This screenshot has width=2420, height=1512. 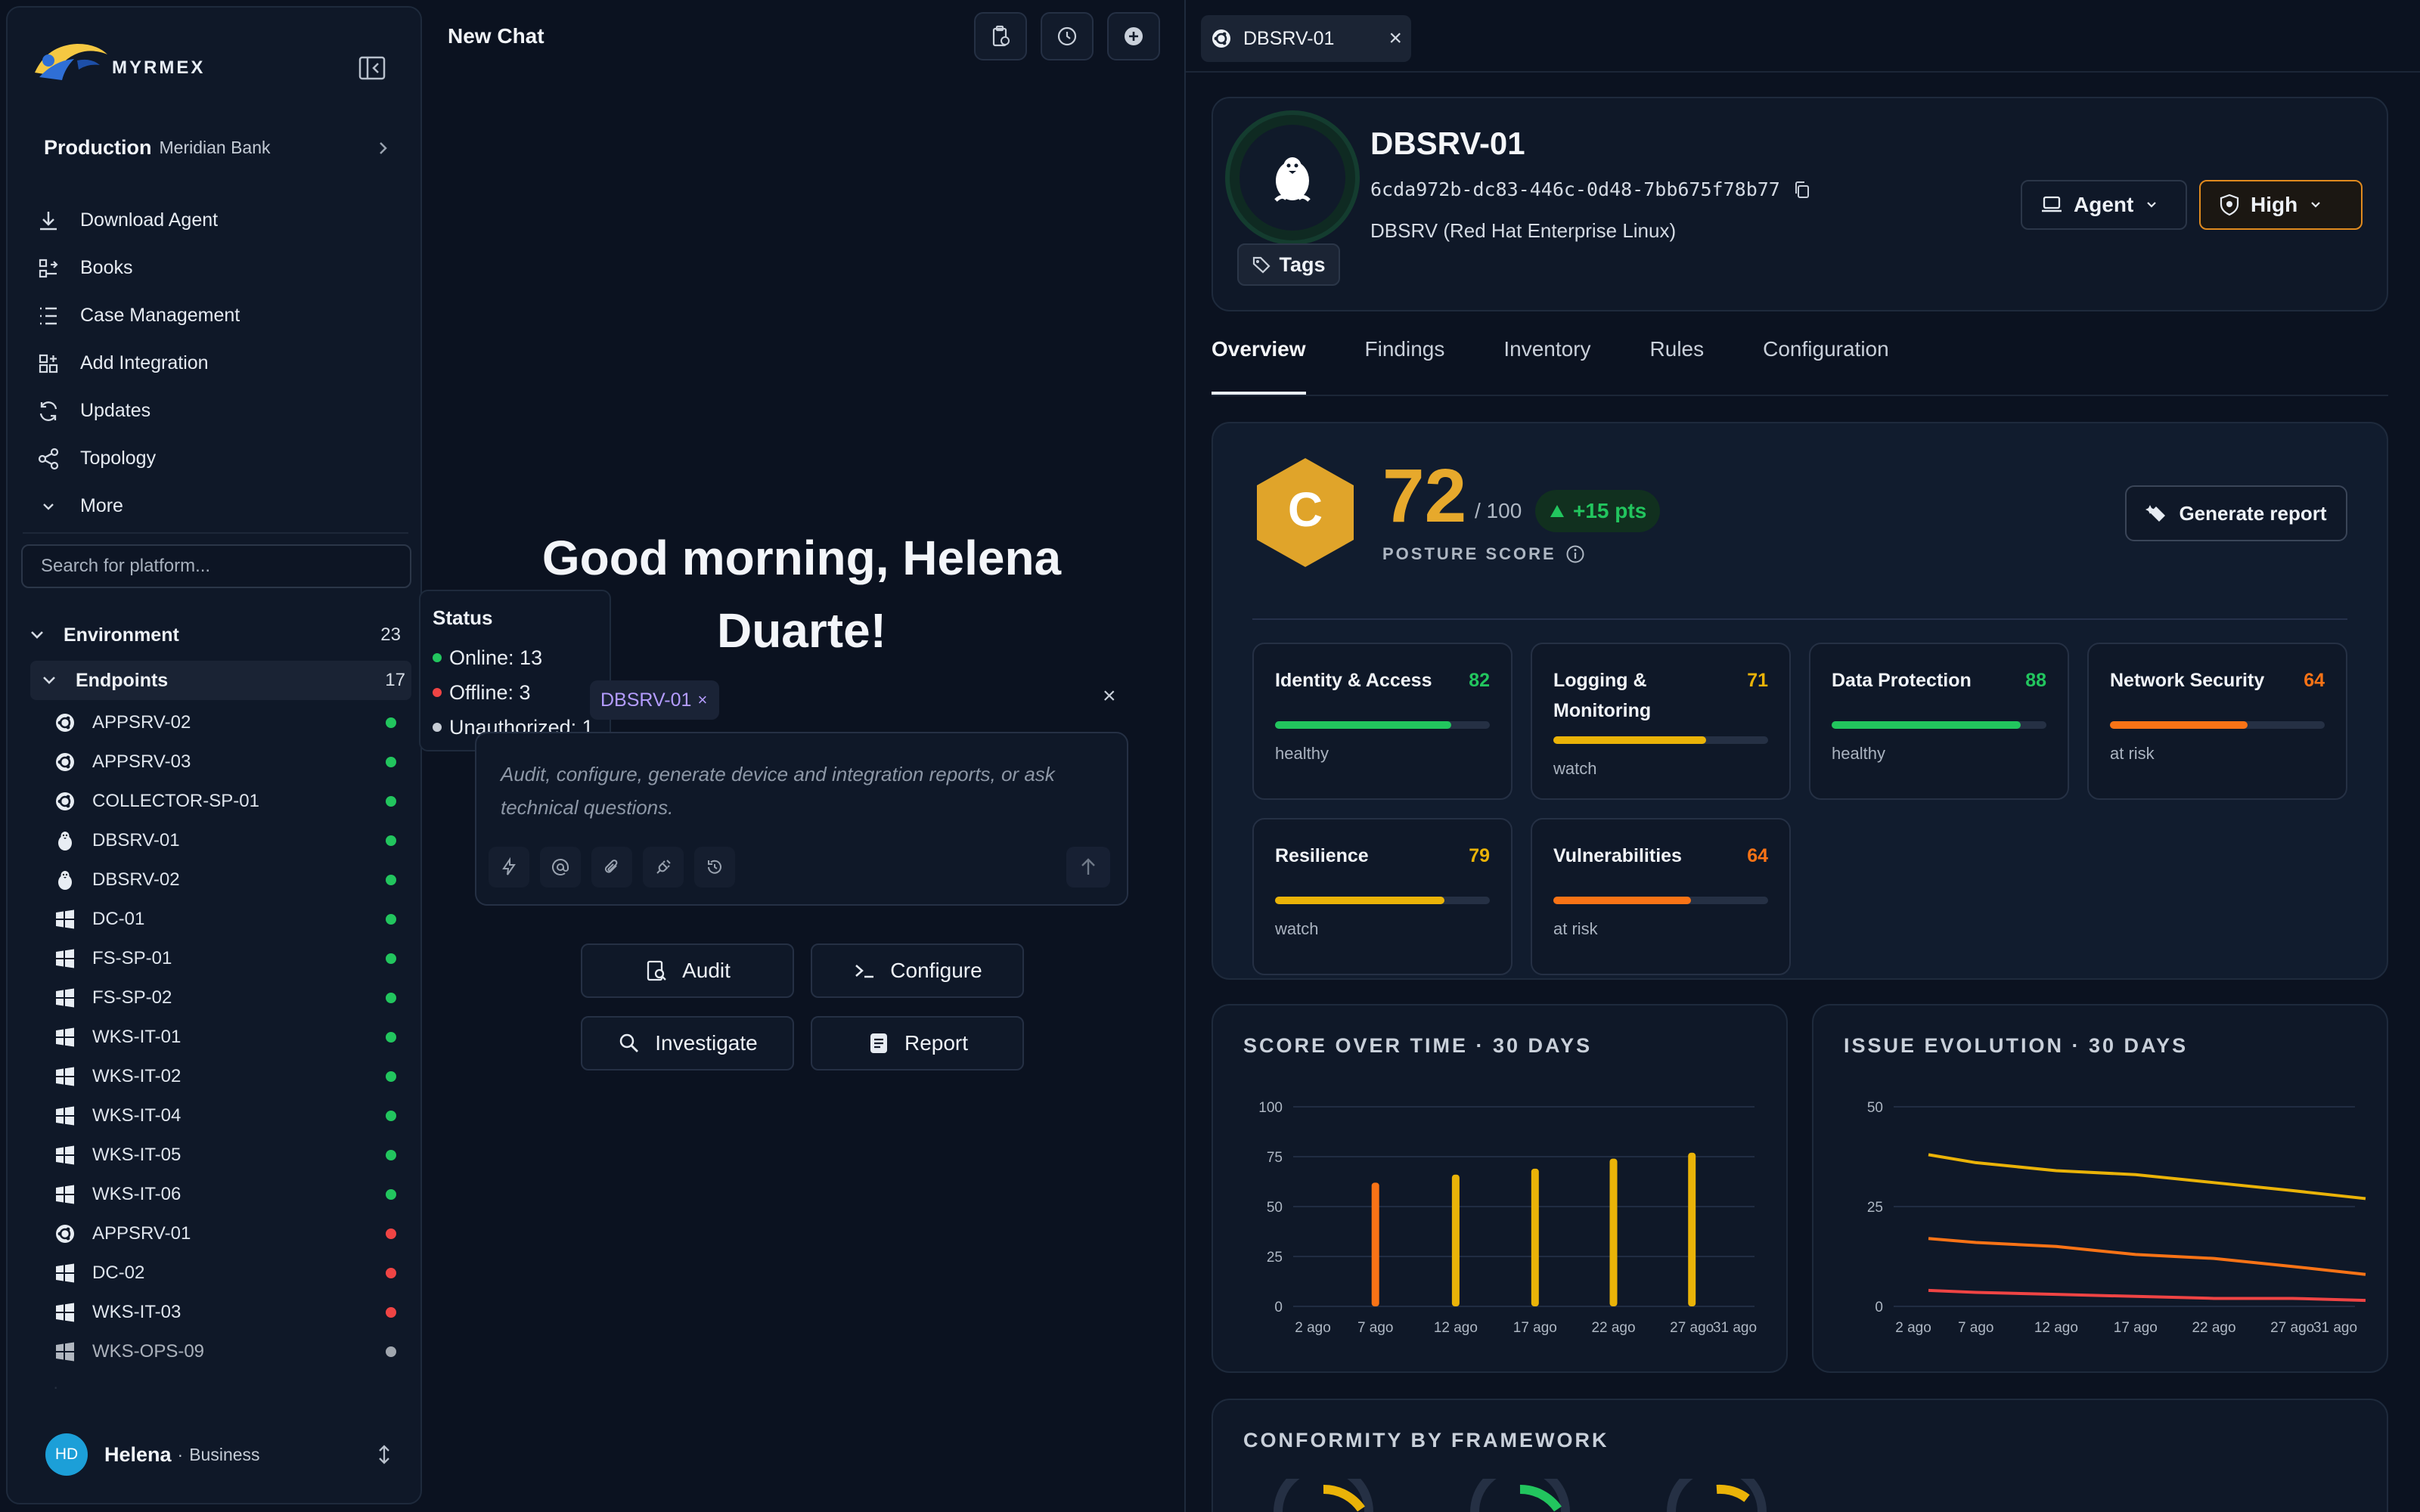 What do you see at coordinates (234, 1233) in the screenshot?
I see `endpoint-item: APPSRV-01` at bounding box center [234, 1233].